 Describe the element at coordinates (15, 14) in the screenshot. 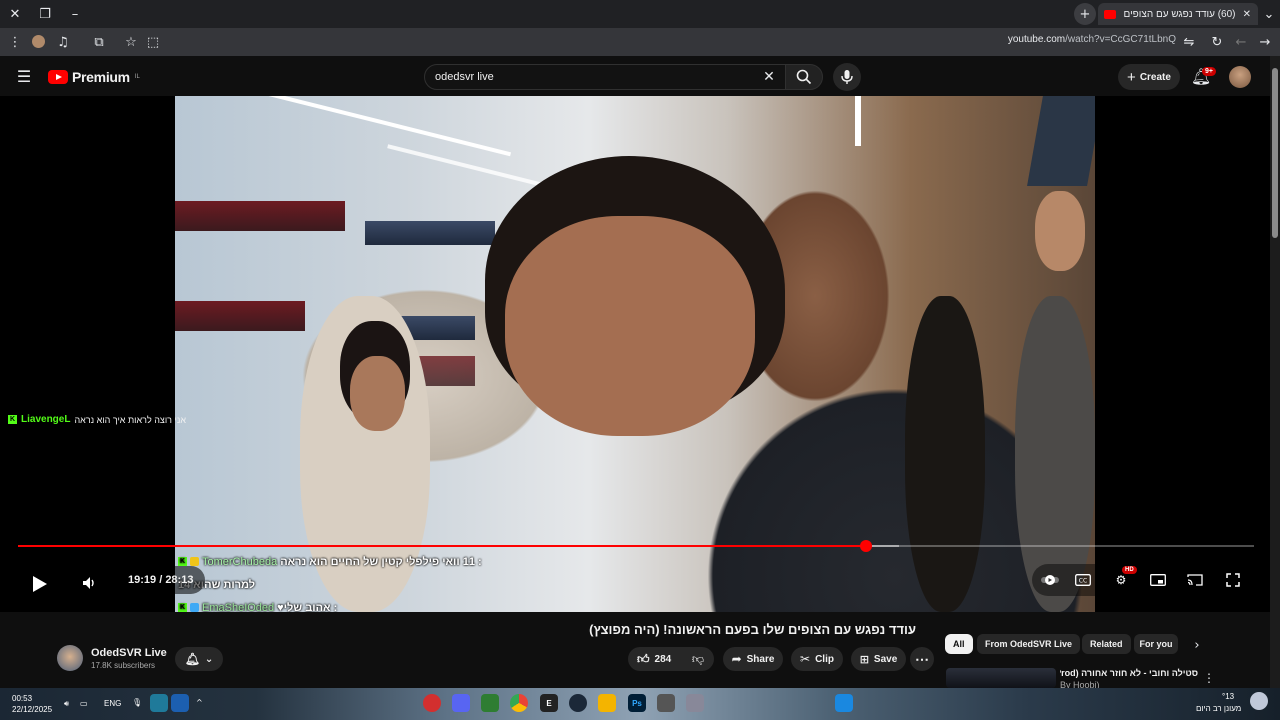

I see `close-window-icon: ✕` at that location.